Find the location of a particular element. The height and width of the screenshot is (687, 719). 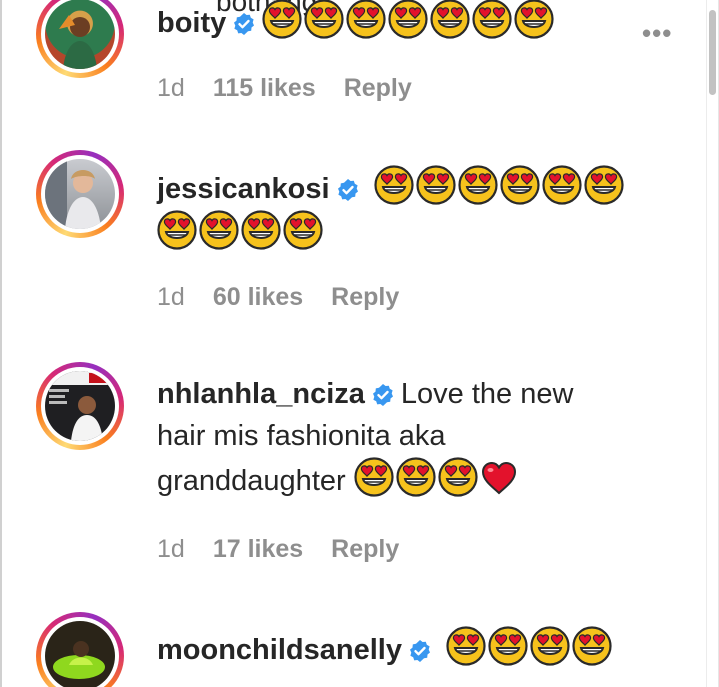

username: boity is located at coordinates (191, 23).